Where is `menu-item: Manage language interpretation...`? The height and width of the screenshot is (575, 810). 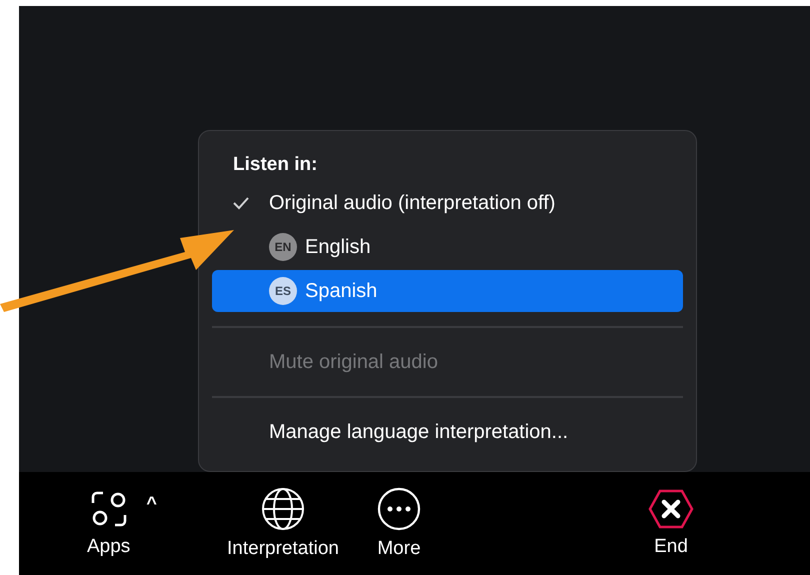 menu-item: Manage language interpretation... is located at coordinates (447, 432).